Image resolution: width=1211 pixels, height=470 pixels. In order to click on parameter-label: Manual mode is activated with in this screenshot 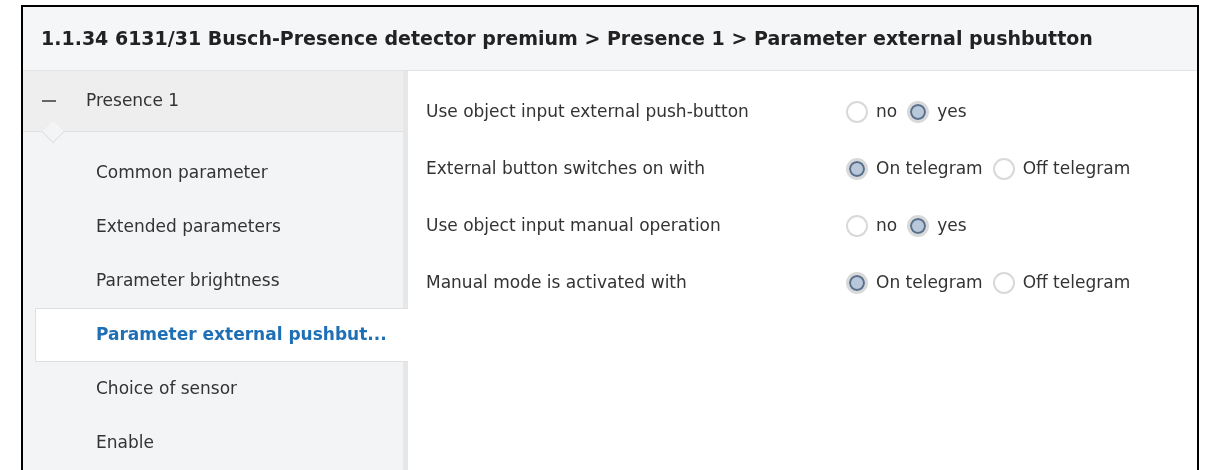, I will do `click(557, 282)`.